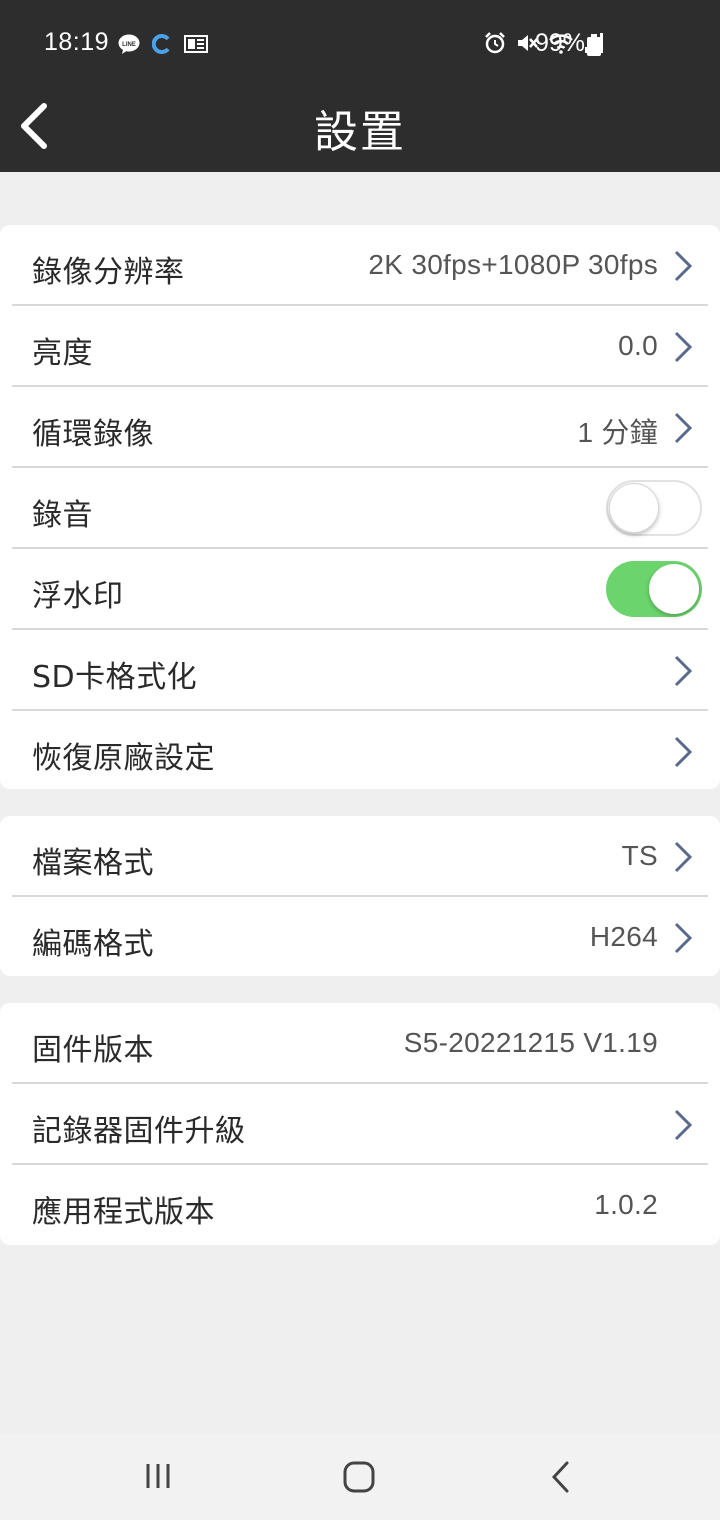 Image resolution: width=720 pixels, height=1520 pixels. I want to click on setting-row-firmware-version: 固件版本 S5-20221215 V1.19, so click(360, 1043).